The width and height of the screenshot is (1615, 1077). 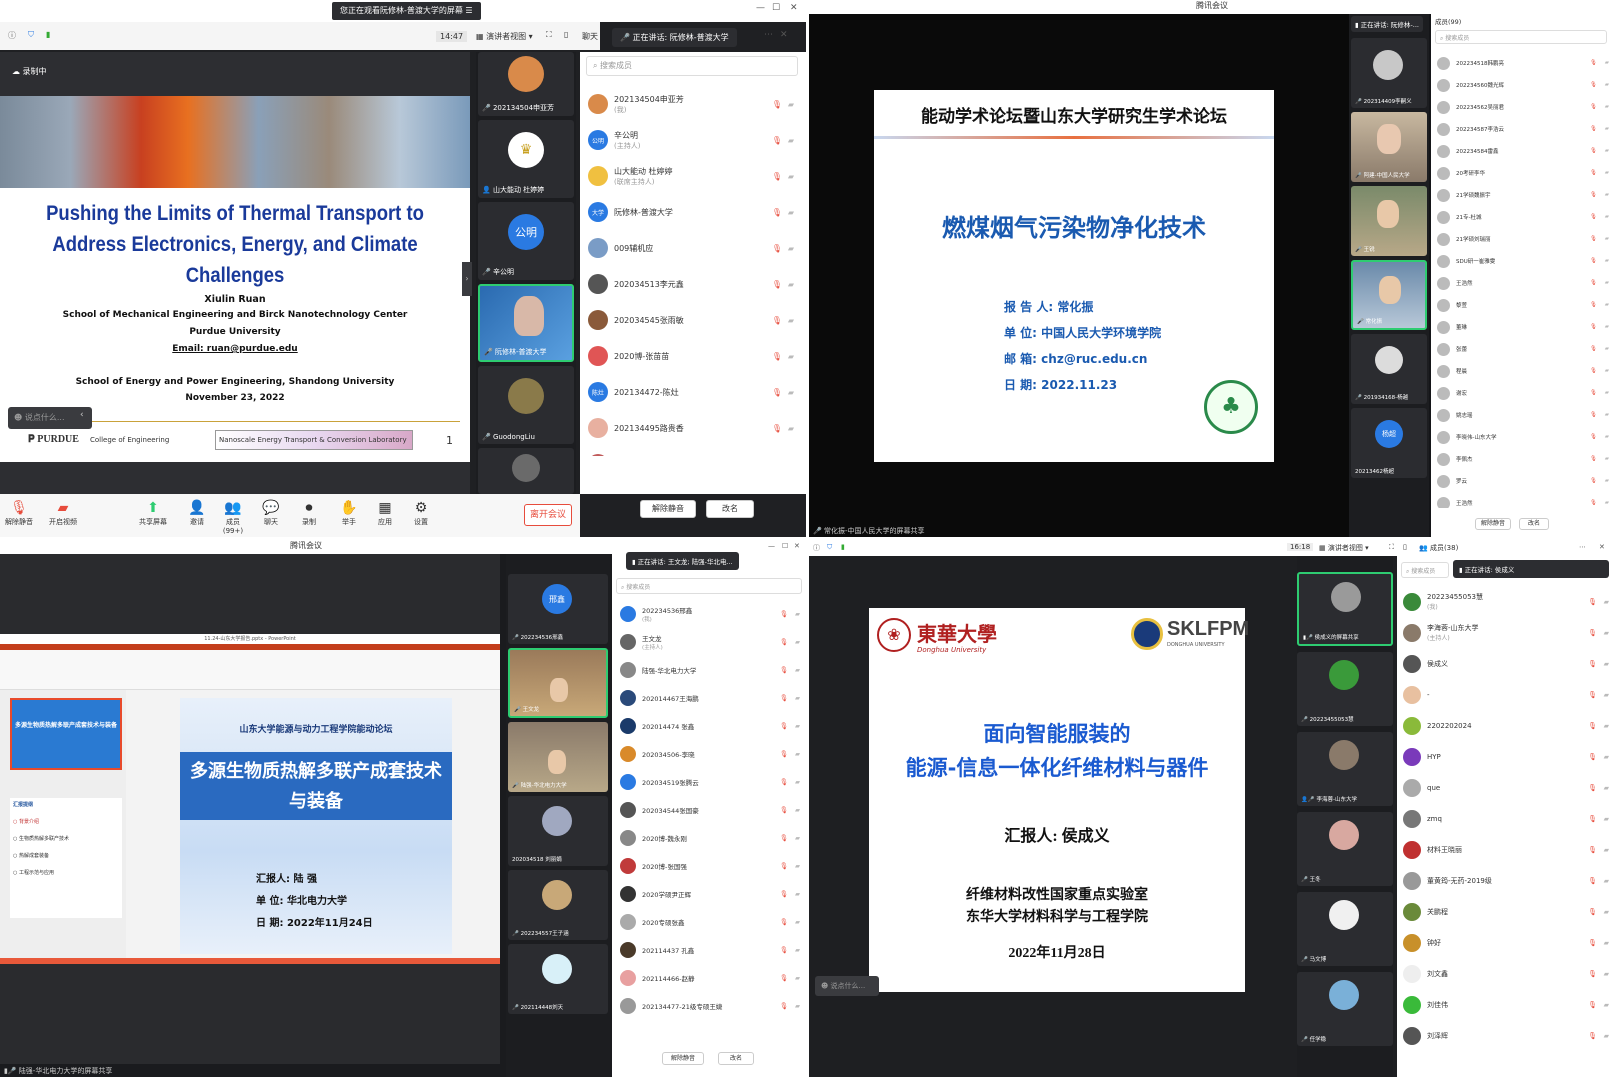 What do you see at coordinates (1506, 756) in the screenshot?
I see `member-item: HYP 🎙 ▰` at bounding box center [1506, 756].